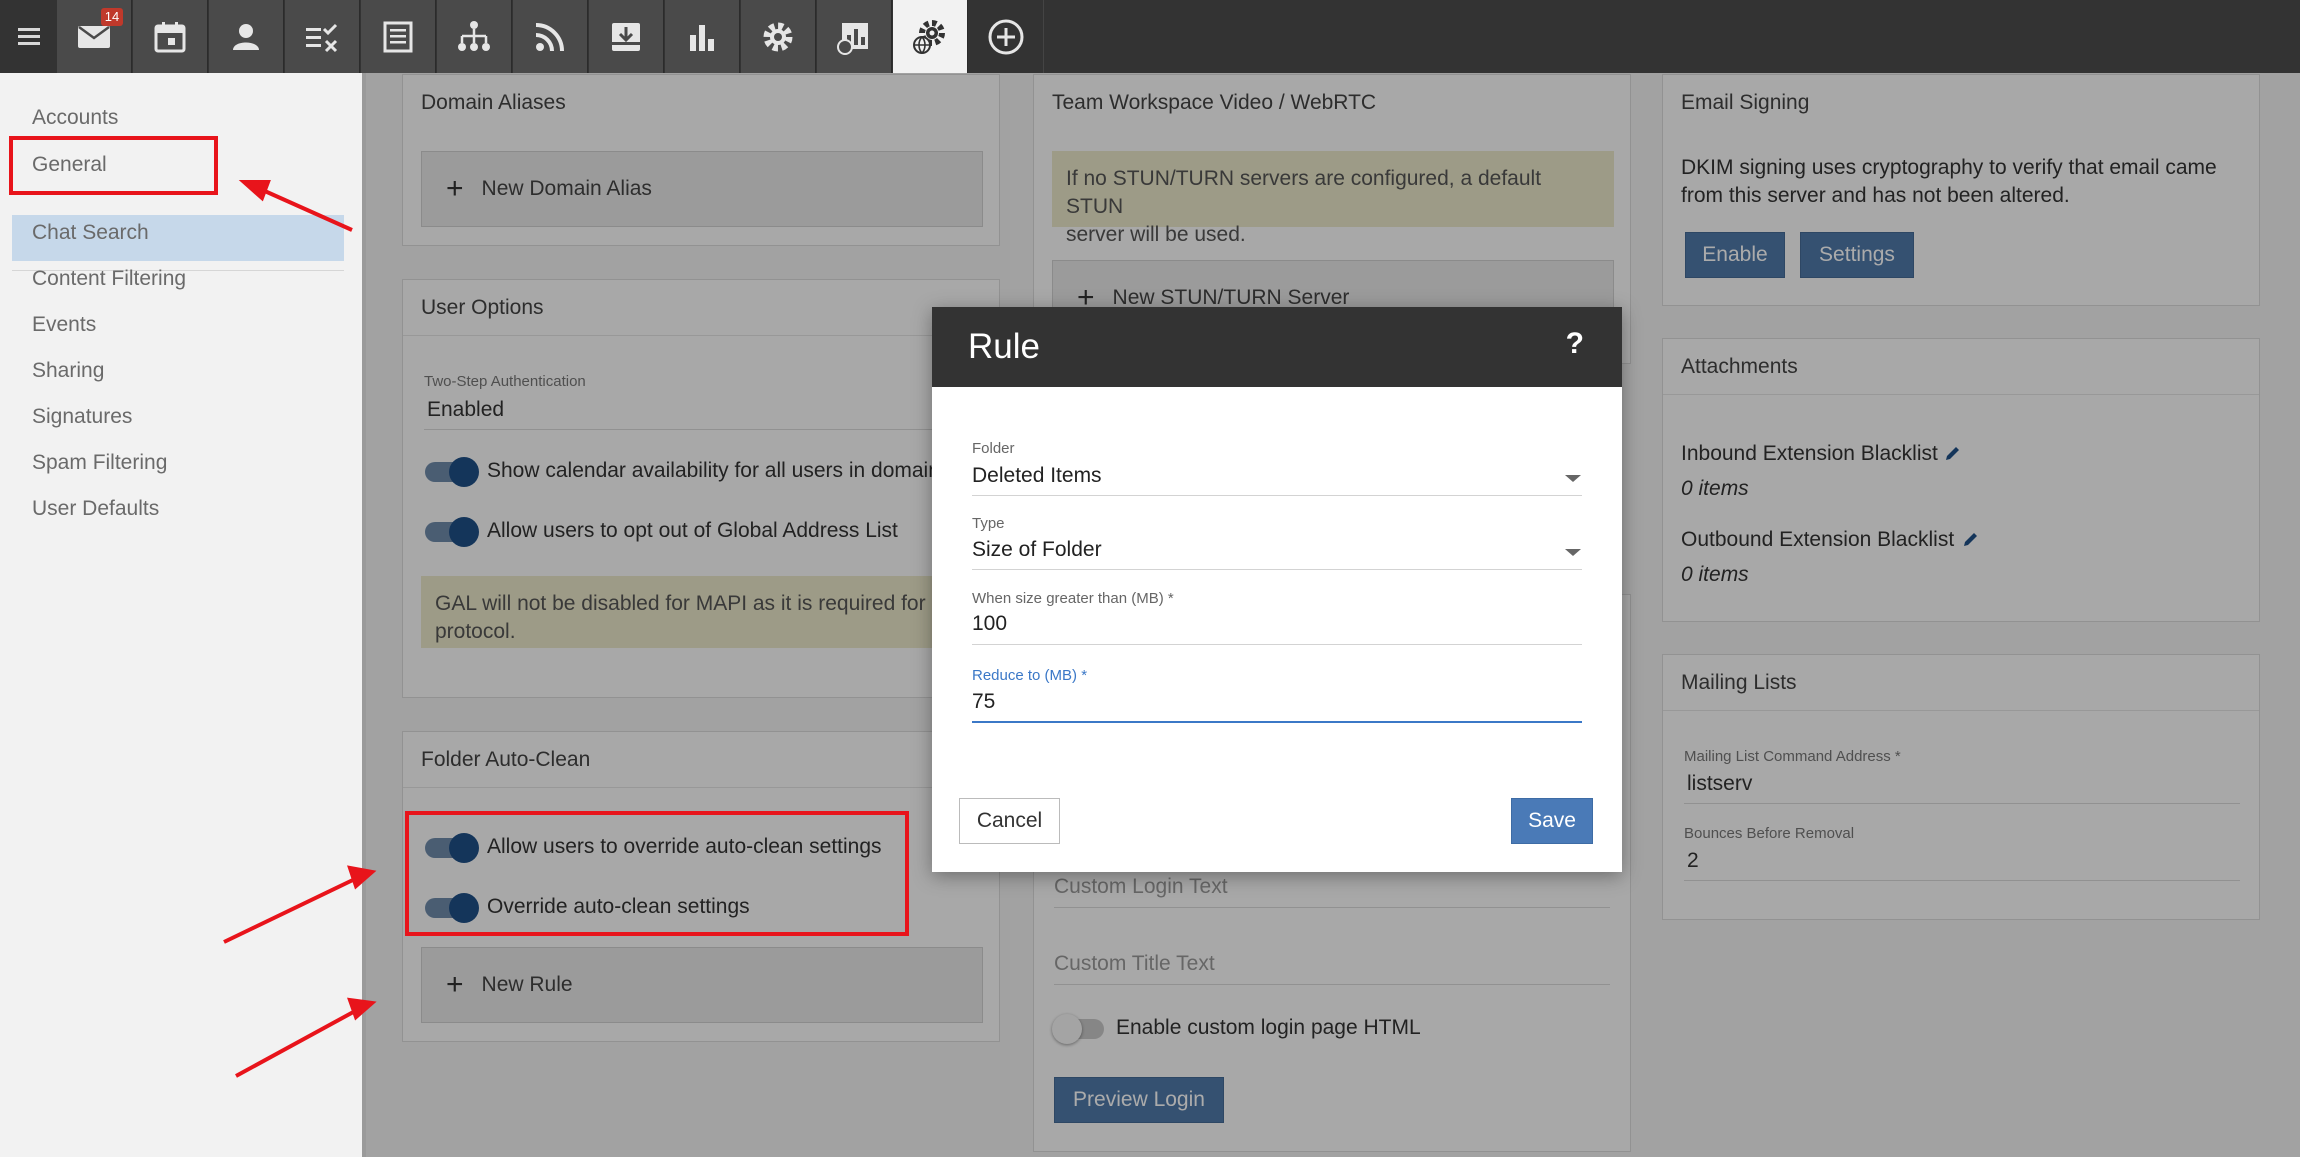 The height and width of the screenshot is (1157, 2300). I want to click on size-threshold-input: 100, so click(989, 624).